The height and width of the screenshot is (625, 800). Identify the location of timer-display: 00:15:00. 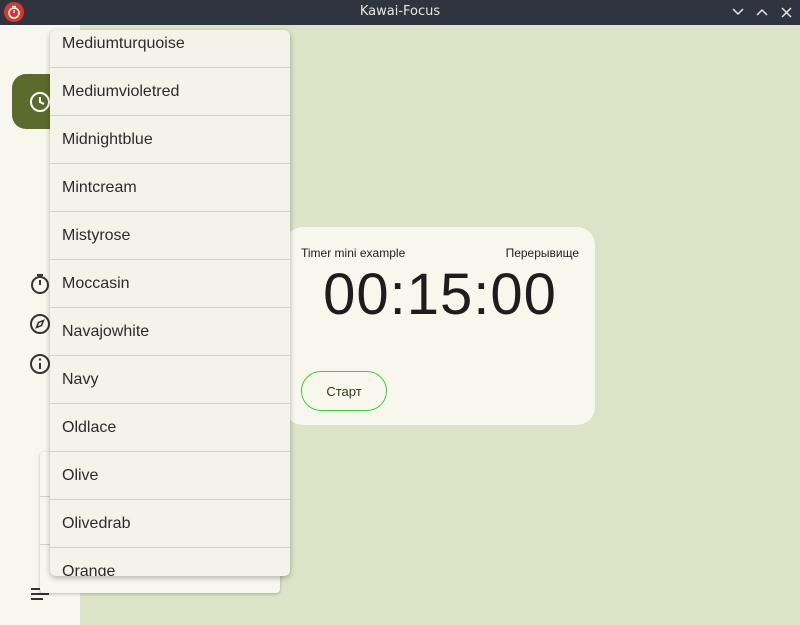
(440, 294).